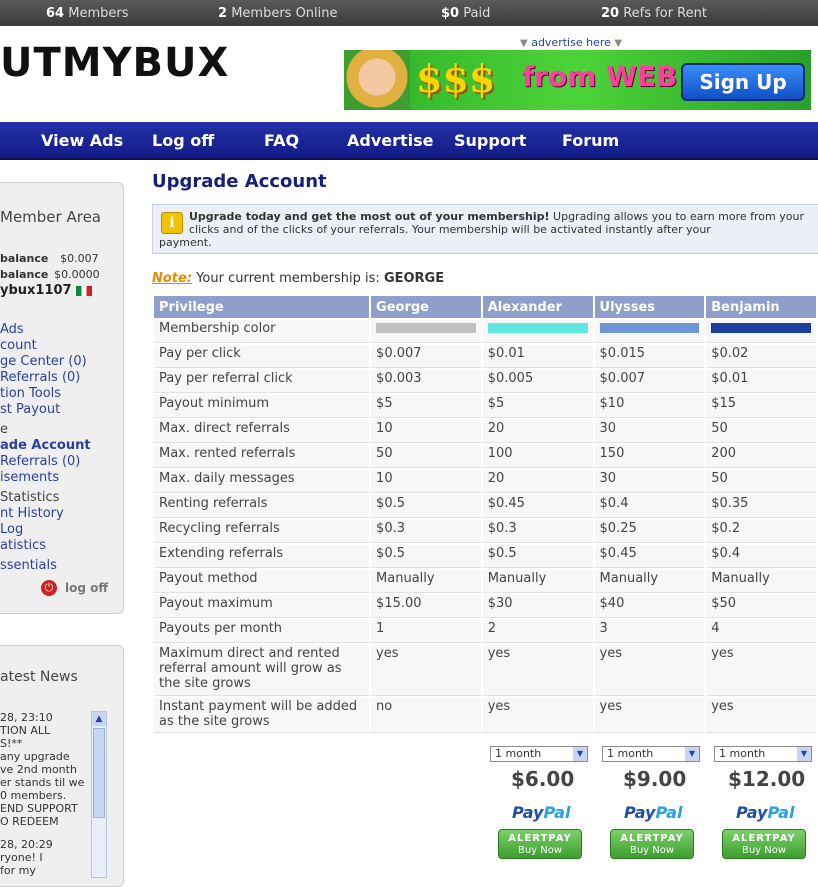 This screenshot has width=818, height=887. I want to click on balance-row: balance $0.007, so click(49, 258).